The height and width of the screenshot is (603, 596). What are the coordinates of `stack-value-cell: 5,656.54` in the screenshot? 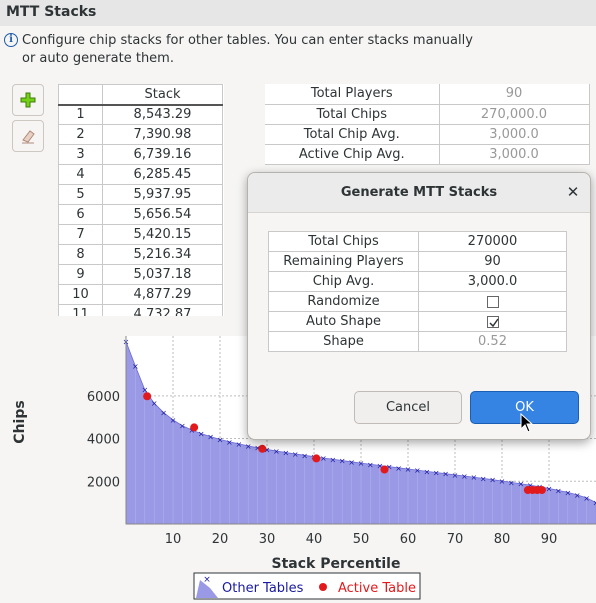 It's located at (162, 214).